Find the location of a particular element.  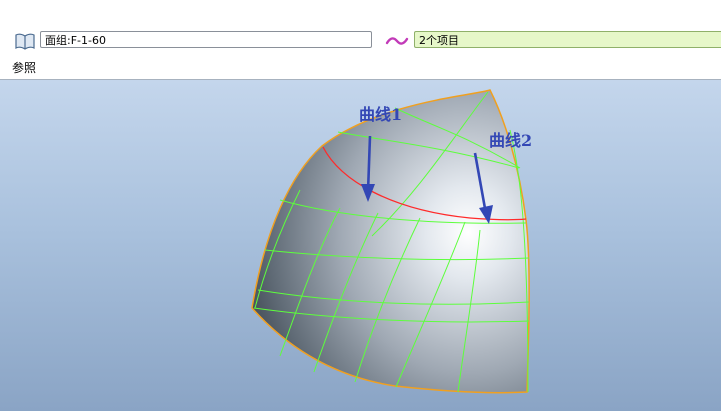

references-tab: 参照 is located at coordinates (24, 67).